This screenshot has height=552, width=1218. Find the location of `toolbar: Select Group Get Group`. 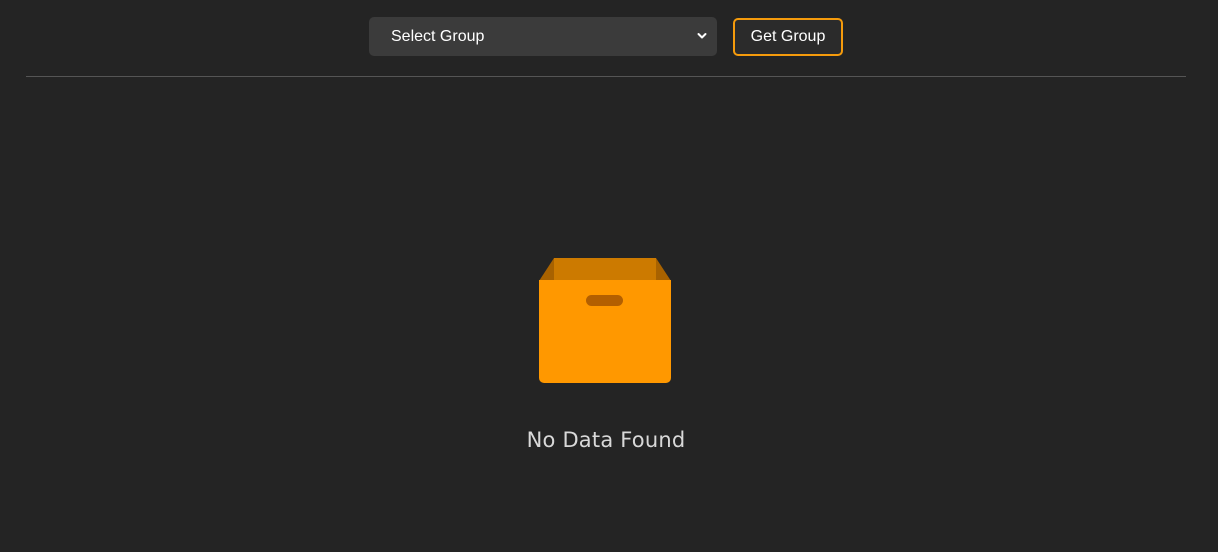

toolbar: Select Group Get Group is located at coordinates (606, 36).